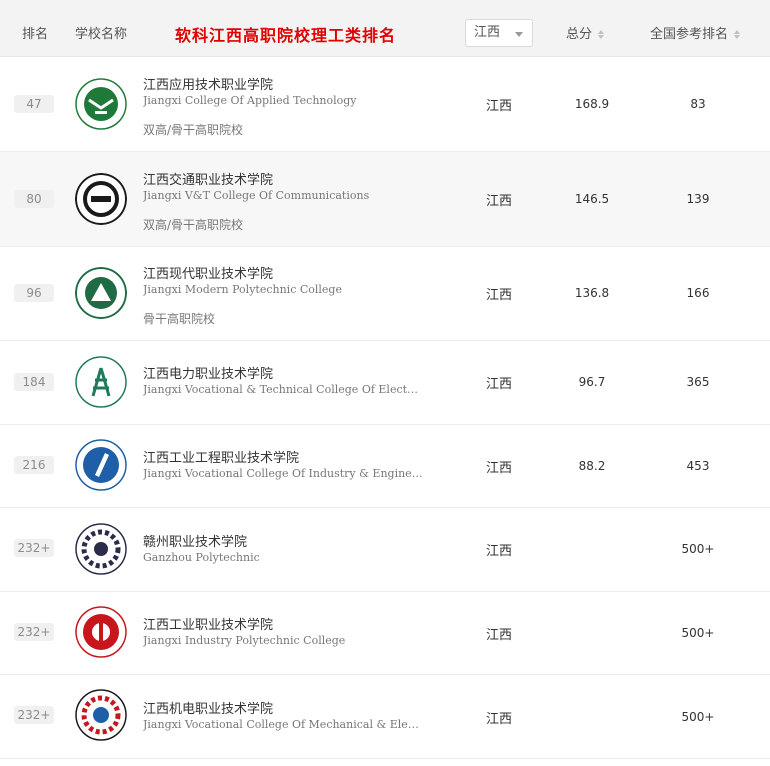 This screenshot has height=766, width=770. What do you see at coordinates (34, 293) in the screenshot?
I see `rank-badge: 96` at bounding box center [34, 293].